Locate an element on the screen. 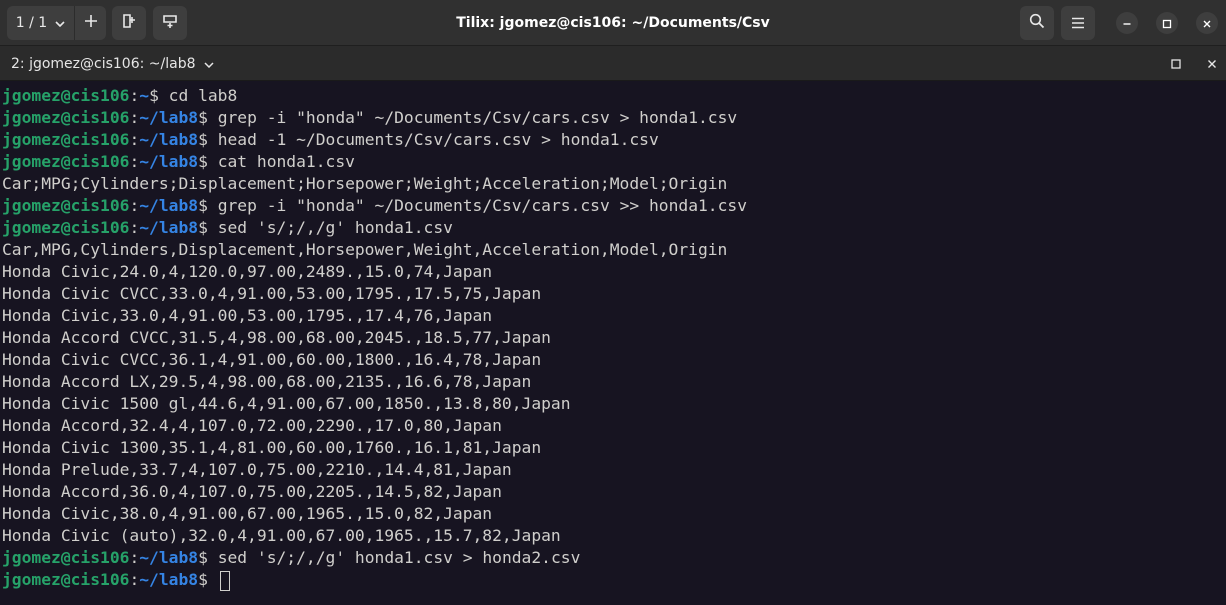  search-button is located at coordinates (1037, 23).